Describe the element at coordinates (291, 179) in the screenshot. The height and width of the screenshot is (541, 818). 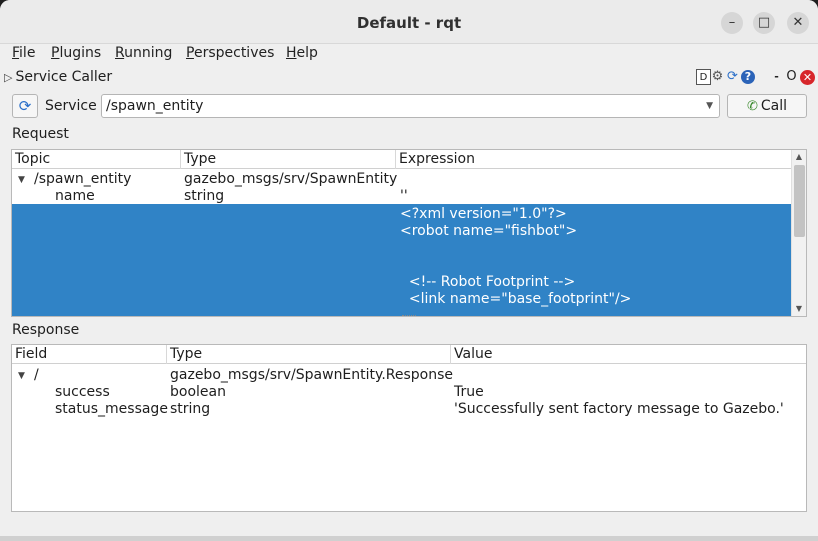
I see `type-cell: gazebo_msgs/srv/SpawnEntity` at that location.